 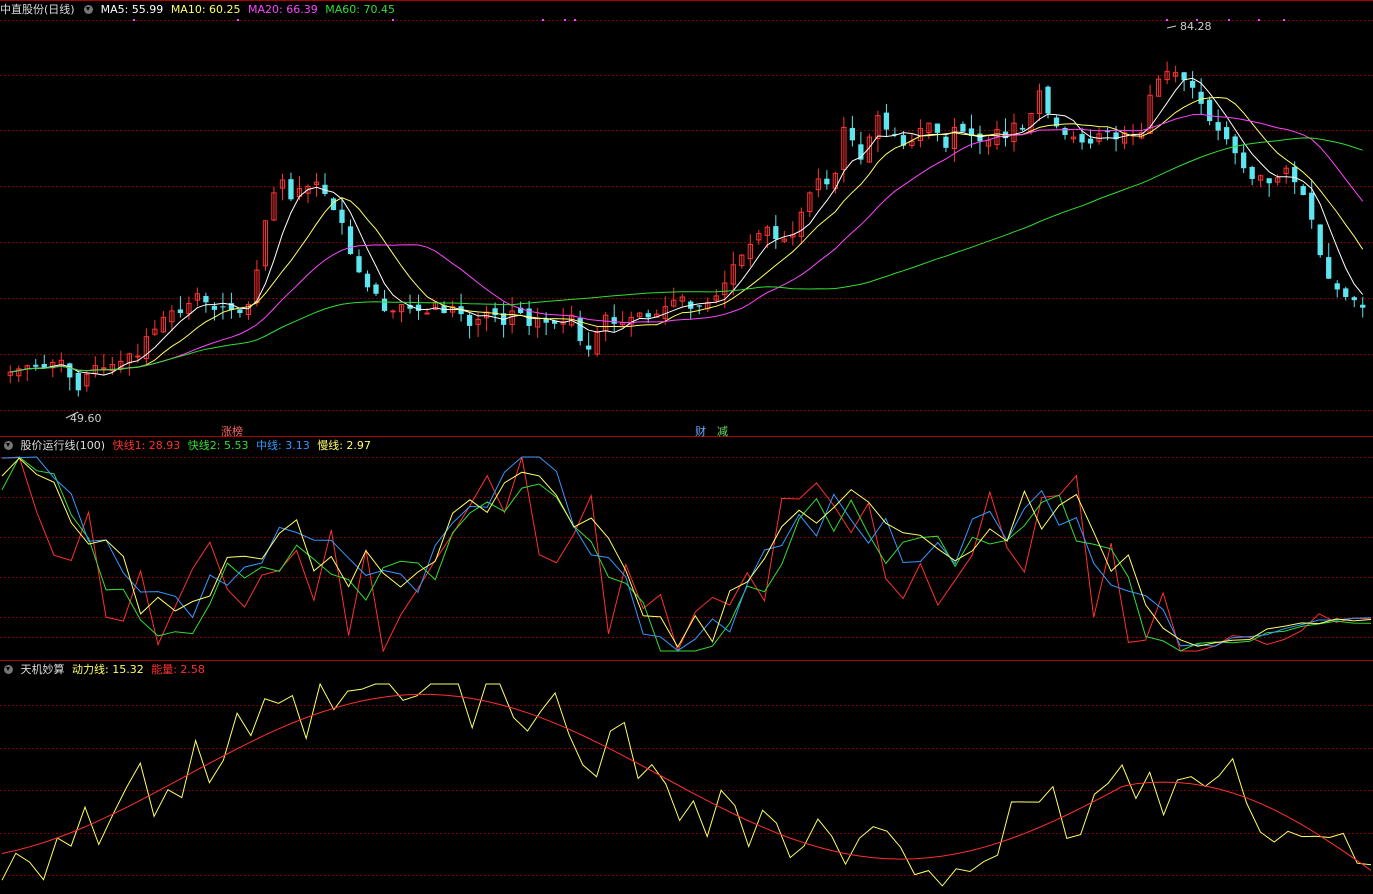 I want to click on event-marker: 财, so click(x=700, y=431).